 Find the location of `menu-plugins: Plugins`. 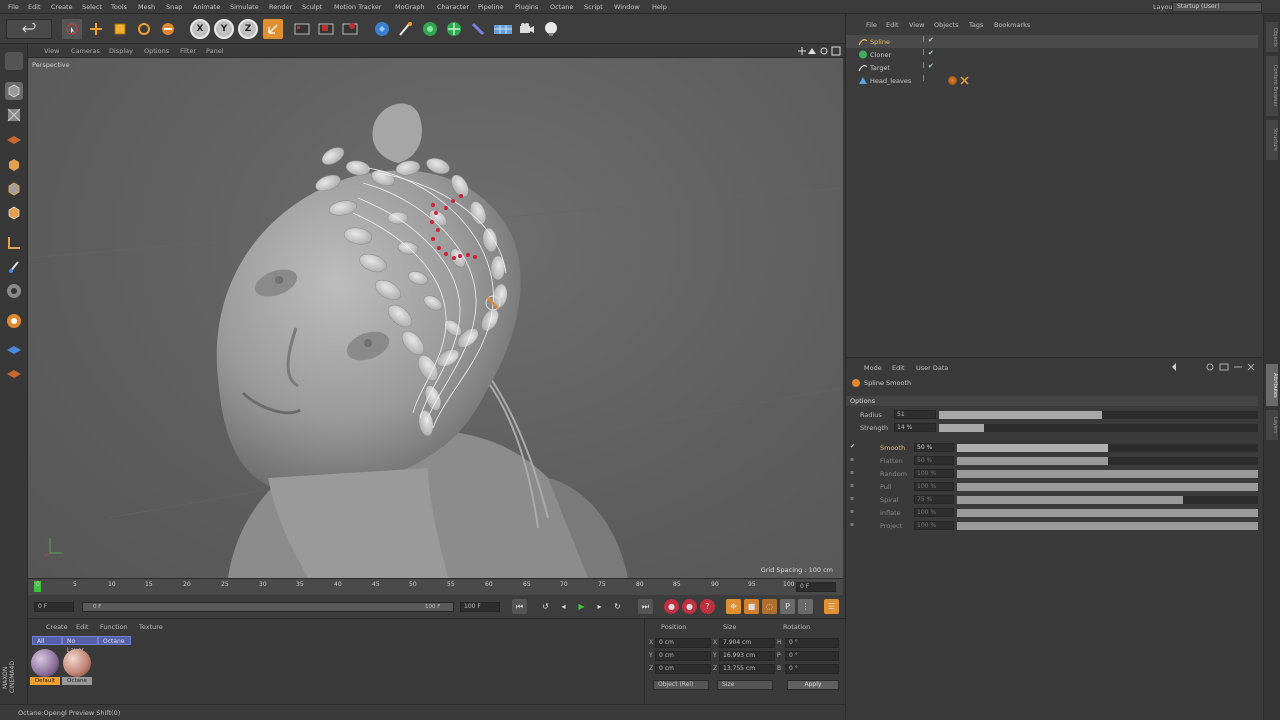

menu-plugins: Plugins is located at coordinates (526, 7).